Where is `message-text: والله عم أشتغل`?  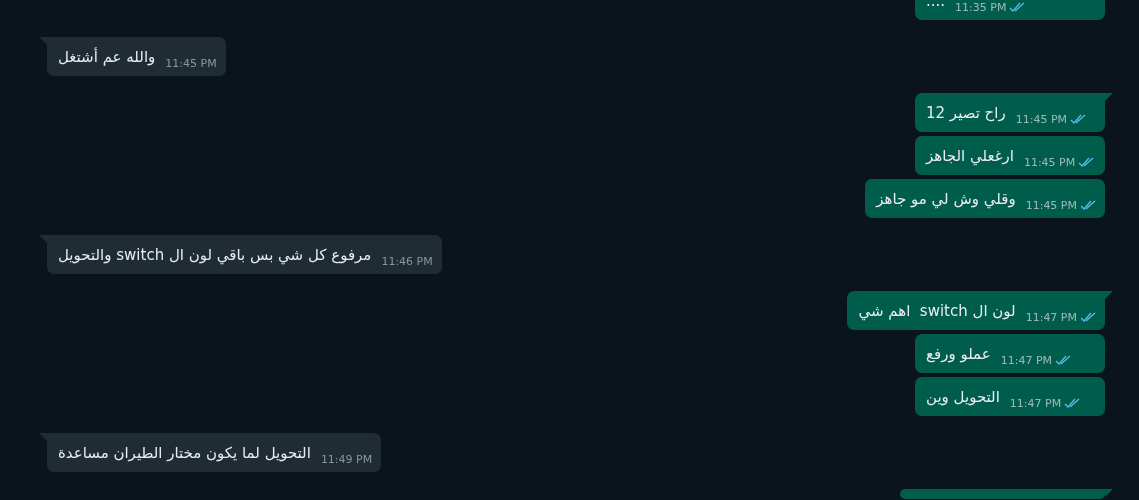 message-text: والله عم أشتغل is located at coordinates (107, 57).